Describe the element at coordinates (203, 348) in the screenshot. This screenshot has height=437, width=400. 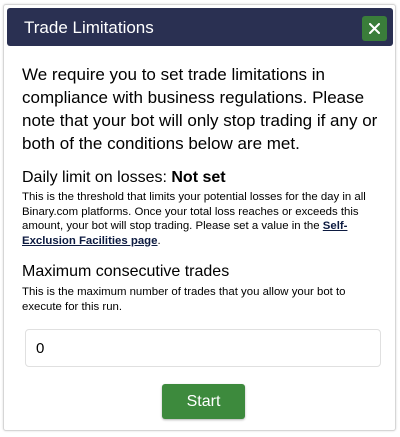
I see `max-trades-input` at that location.